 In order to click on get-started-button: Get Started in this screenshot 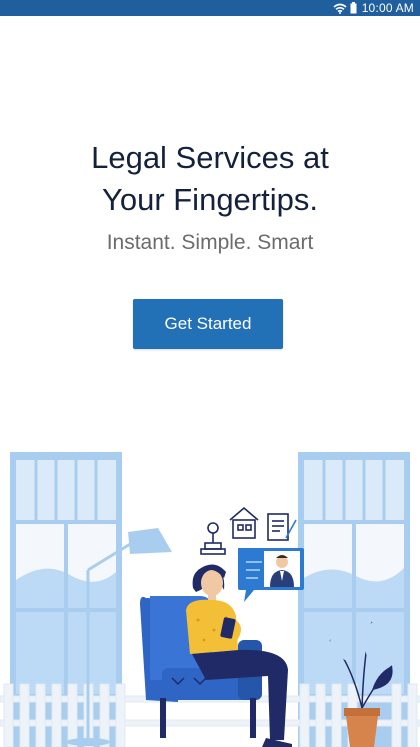, I will do `click(208, 324)`.